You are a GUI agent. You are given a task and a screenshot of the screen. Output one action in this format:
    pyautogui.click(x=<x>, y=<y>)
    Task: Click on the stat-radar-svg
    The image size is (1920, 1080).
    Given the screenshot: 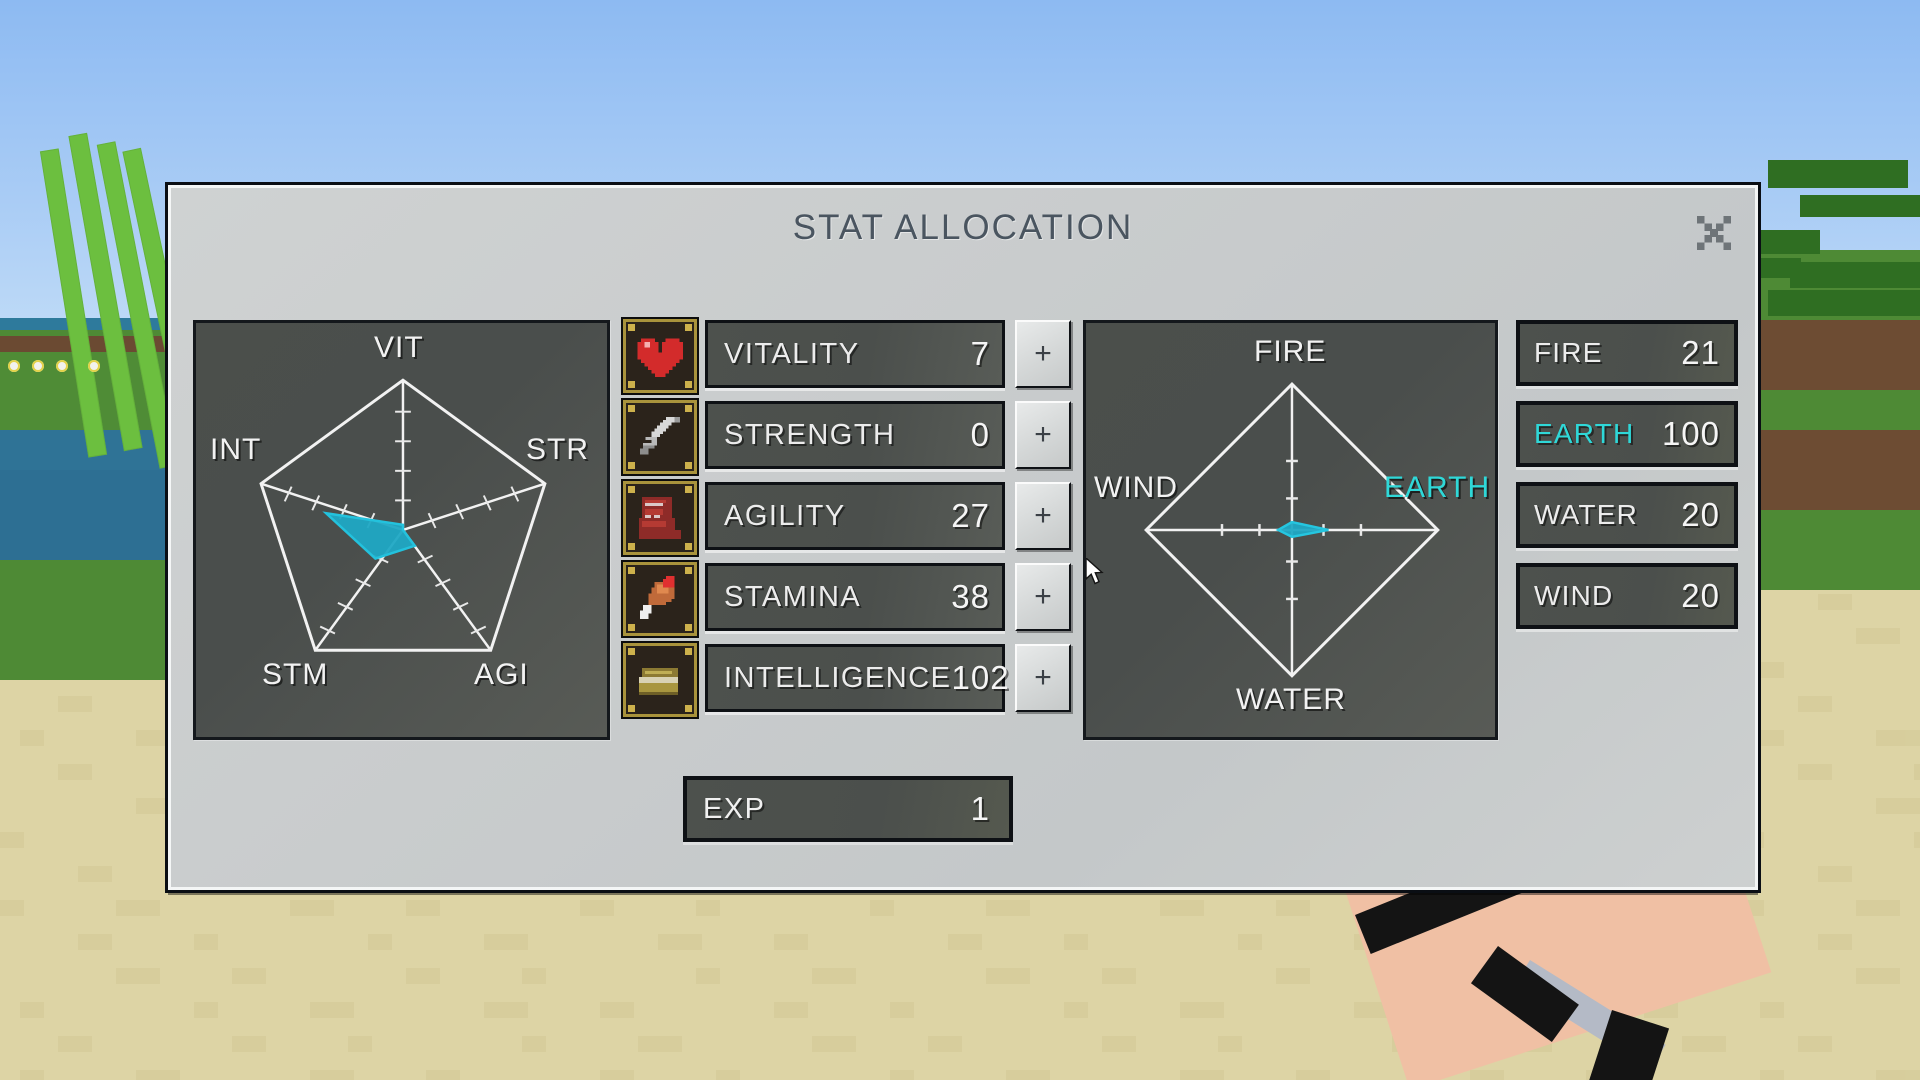 What is the action you would take?
    pyautogui.click(x=403, y=515)
    